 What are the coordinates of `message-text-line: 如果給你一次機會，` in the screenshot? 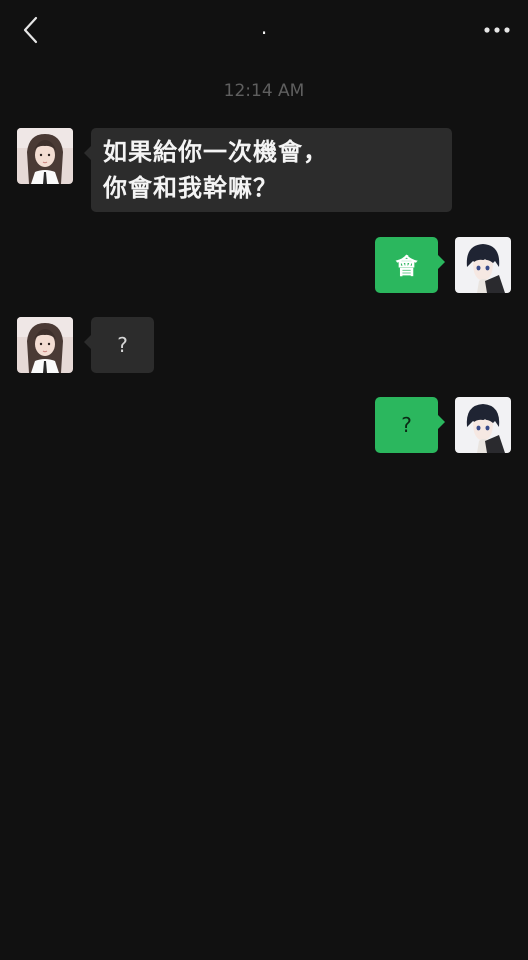 It's located at (215, 152).